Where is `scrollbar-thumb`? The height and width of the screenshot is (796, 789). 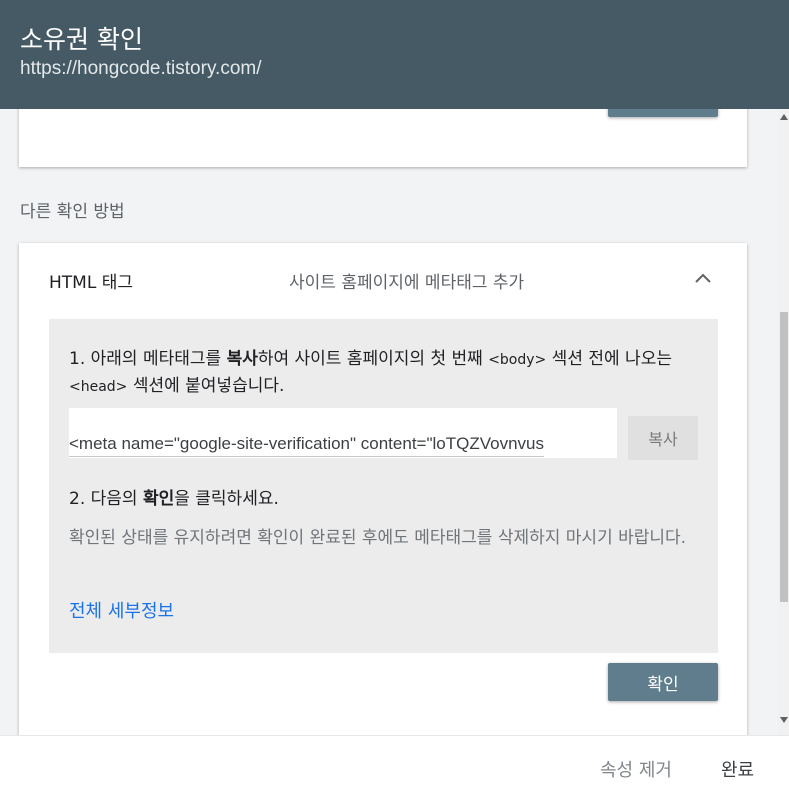 scrollbar-thumb is located at coordinates (784, 457).